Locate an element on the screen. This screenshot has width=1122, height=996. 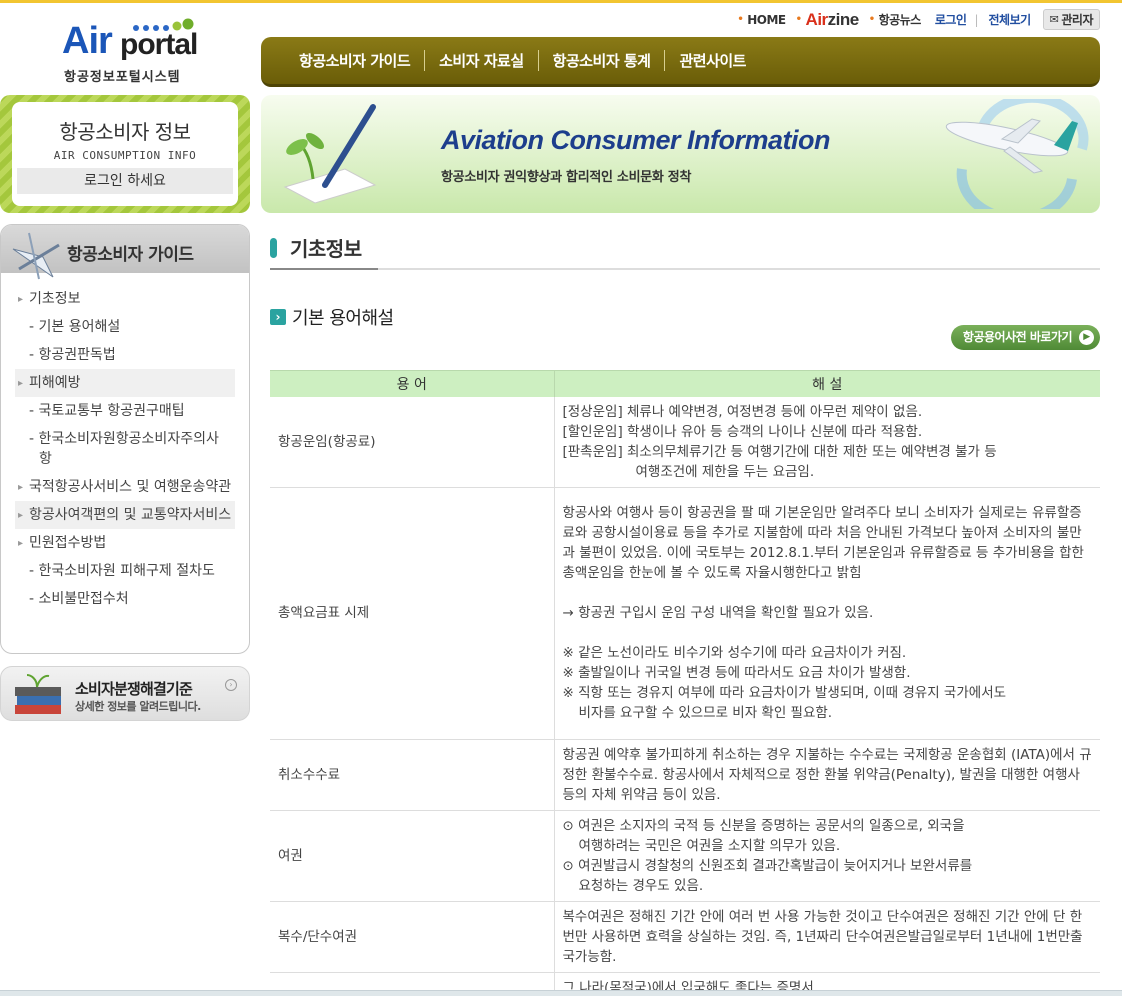
airportal-logo: Air portal 항공정보포털시스템 is located at coordinates (132, 48).